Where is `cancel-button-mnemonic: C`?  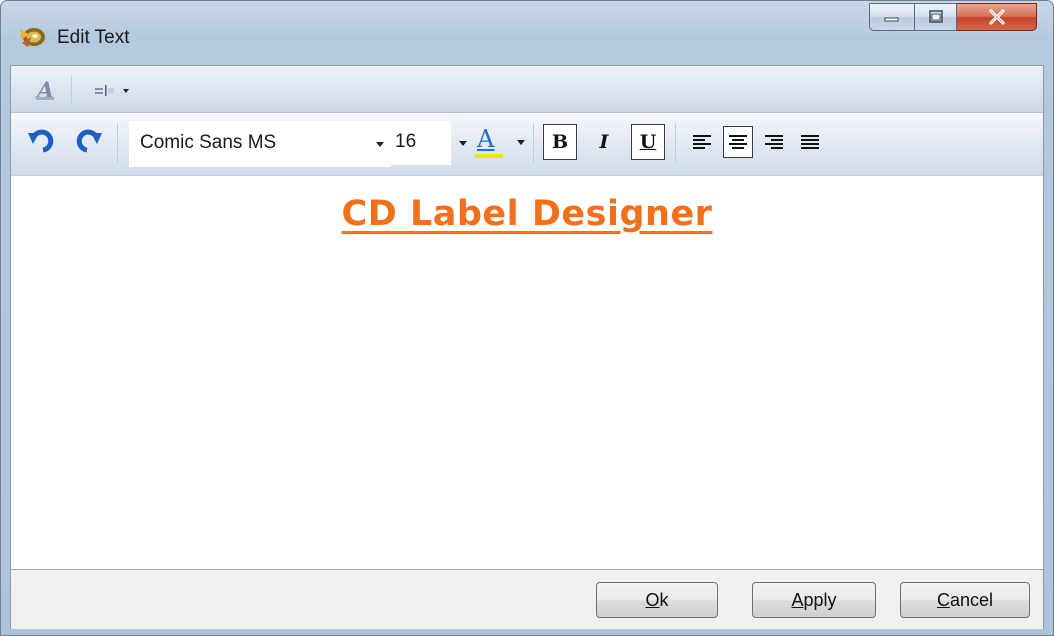
cancel-button-mnemonic: C is located at coordinates (943, 599).